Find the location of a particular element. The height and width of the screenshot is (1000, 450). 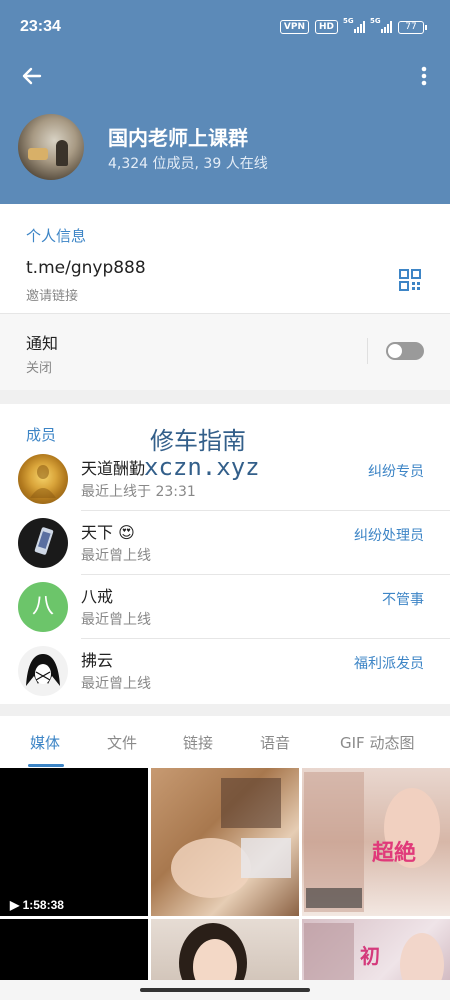

toggle-knob is located at coordinates (395, 351).